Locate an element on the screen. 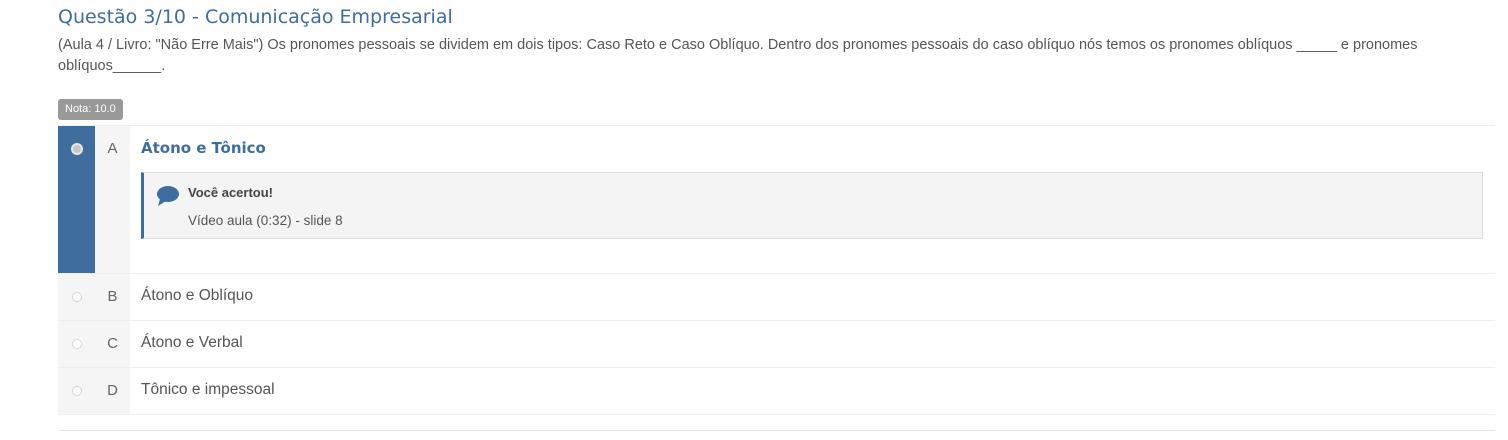  option-c-label: Átono e Verbal is located at coordinates (812, 343).